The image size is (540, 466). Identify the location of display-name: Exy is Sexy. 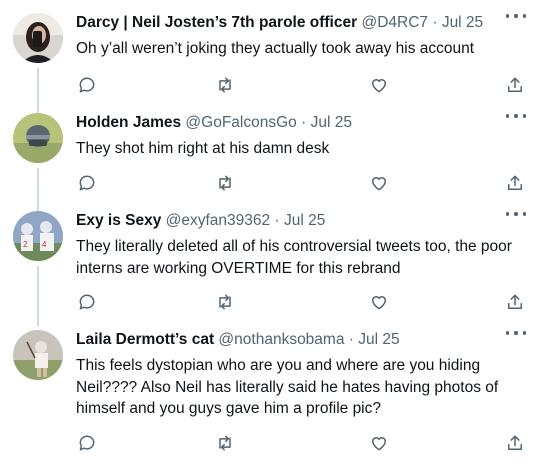
(118, 220).